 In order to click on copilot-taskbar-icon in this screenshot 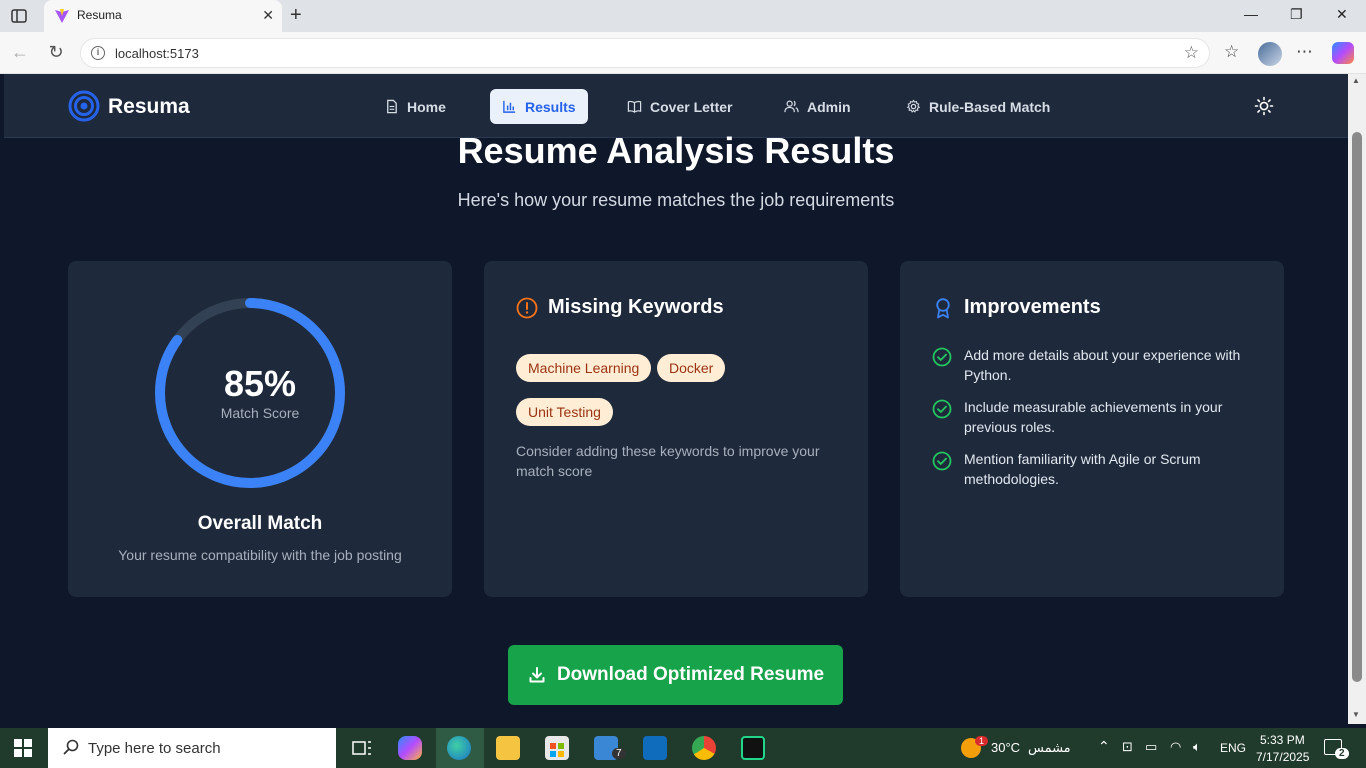, I will do `click(410, 748)`.